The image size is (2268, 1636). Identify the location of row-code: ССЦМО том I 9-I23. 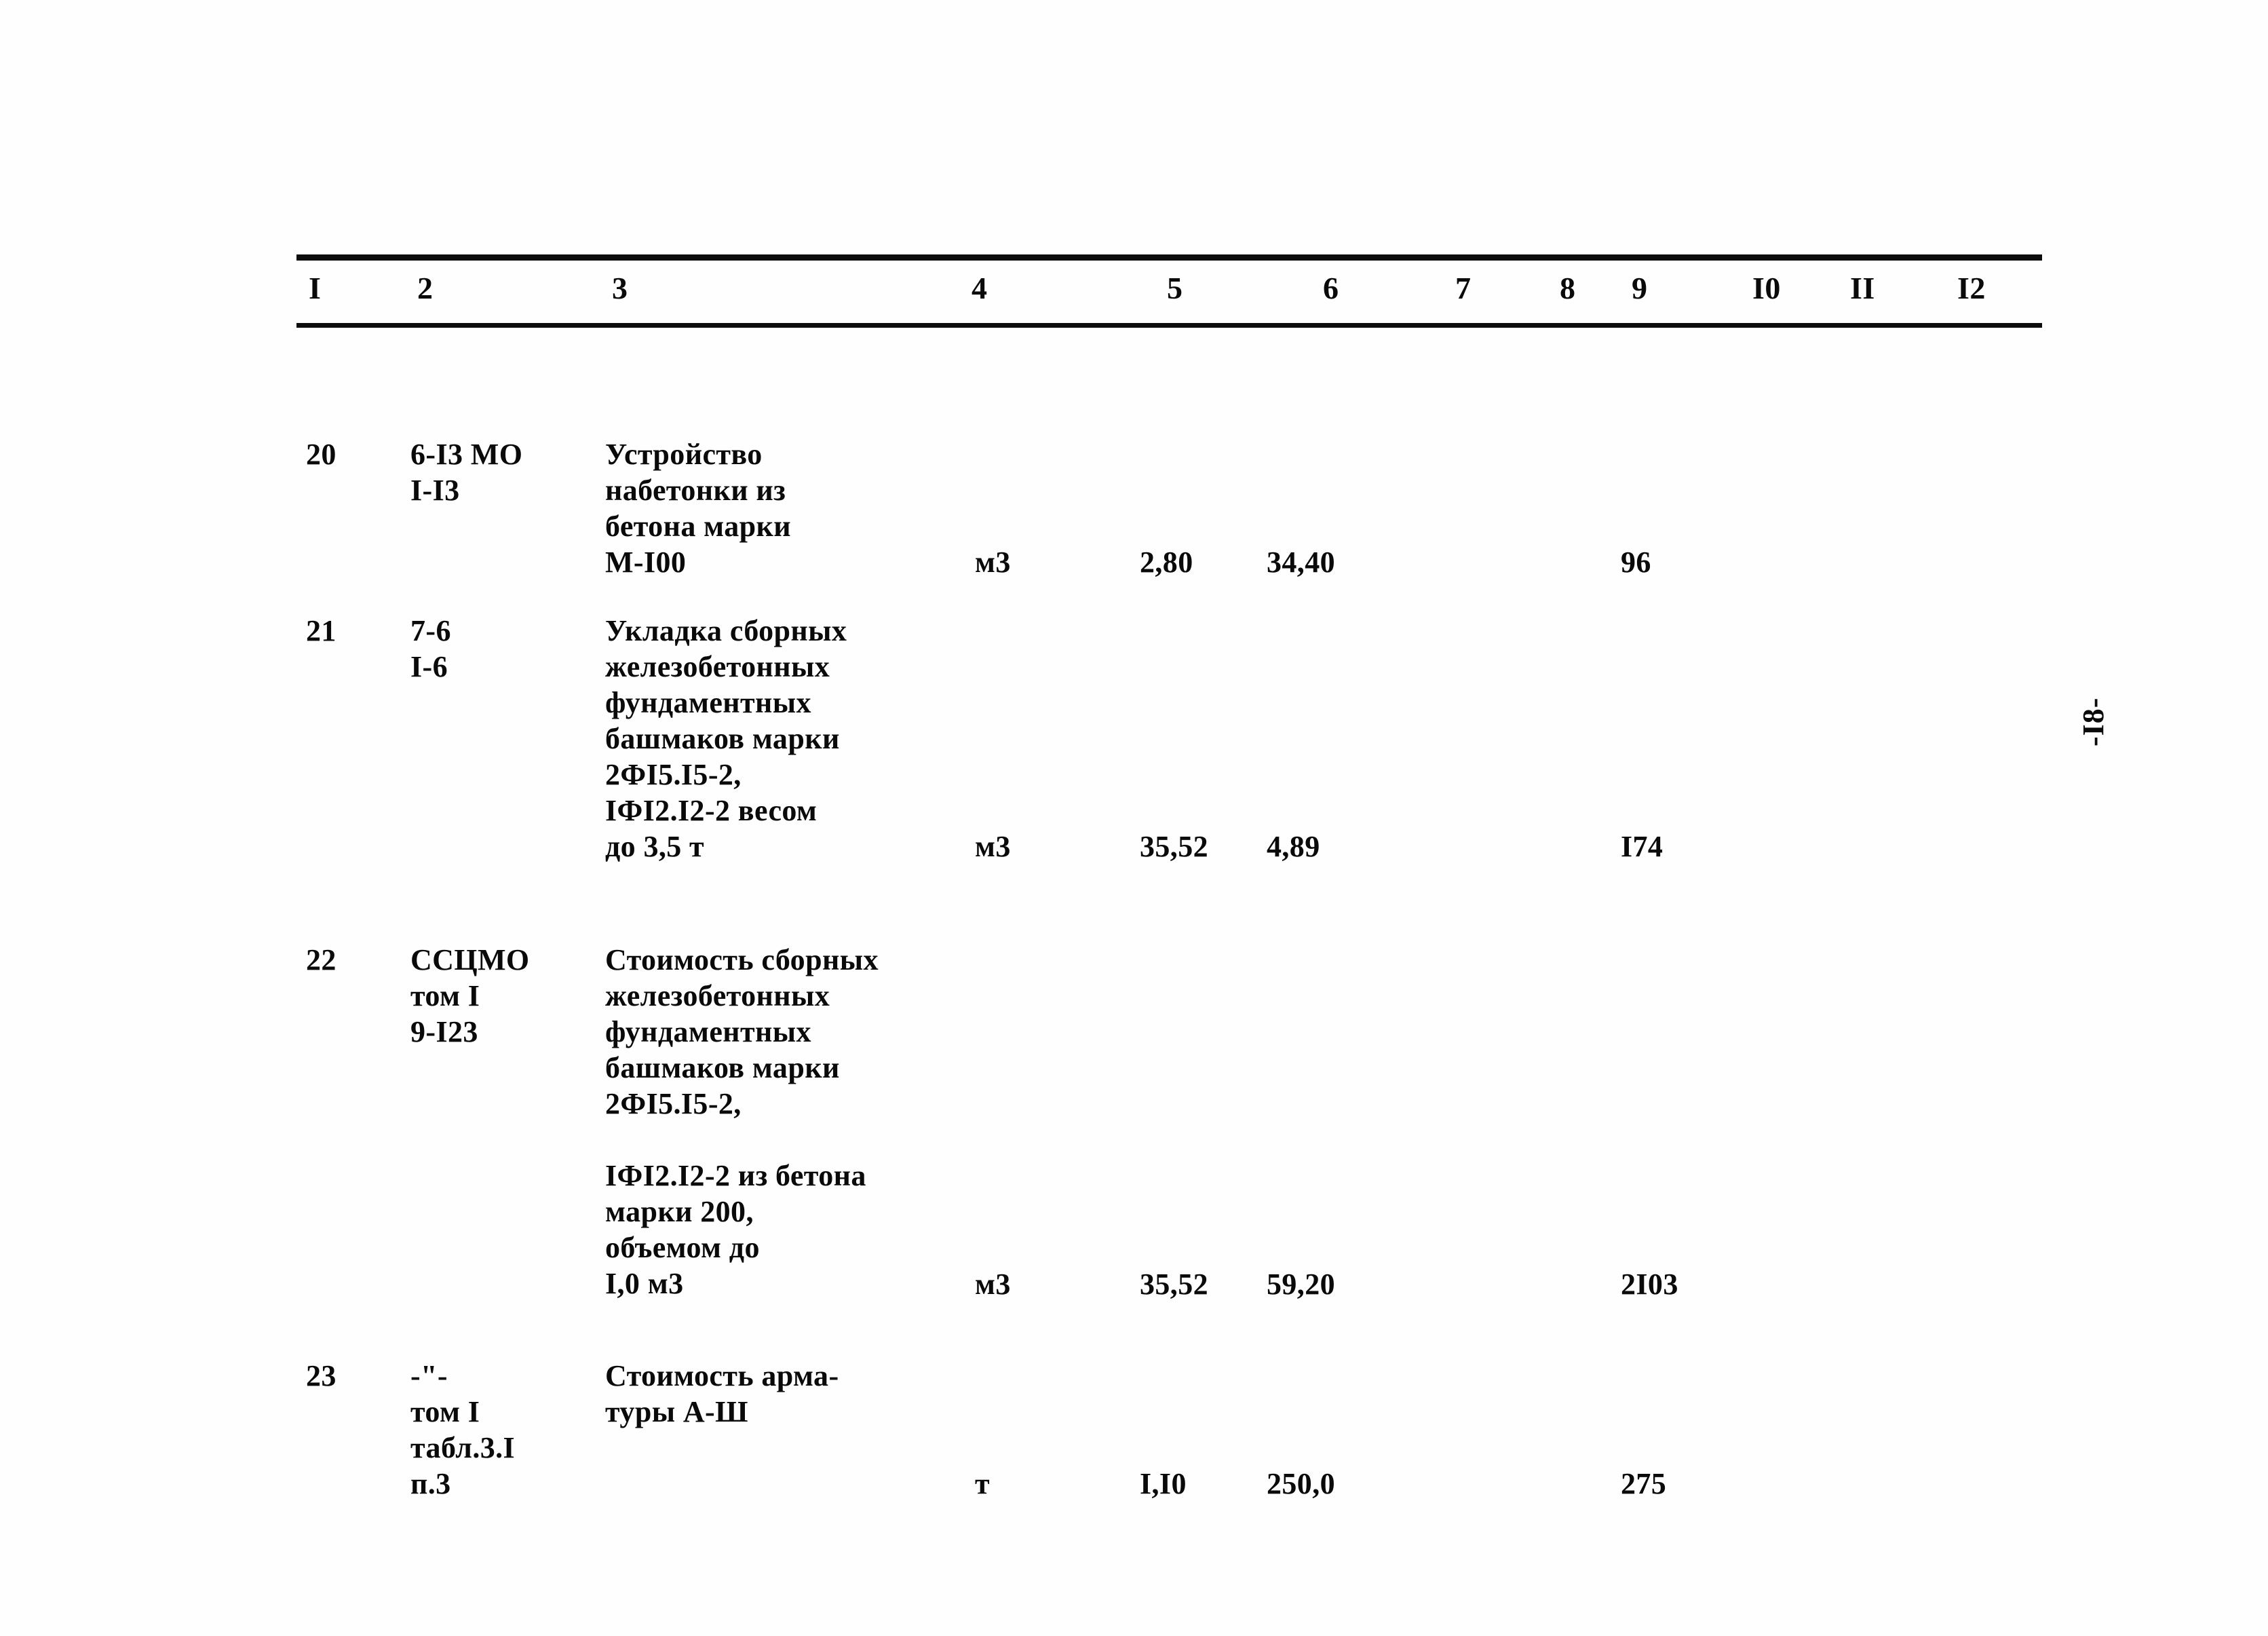
(470, 995).